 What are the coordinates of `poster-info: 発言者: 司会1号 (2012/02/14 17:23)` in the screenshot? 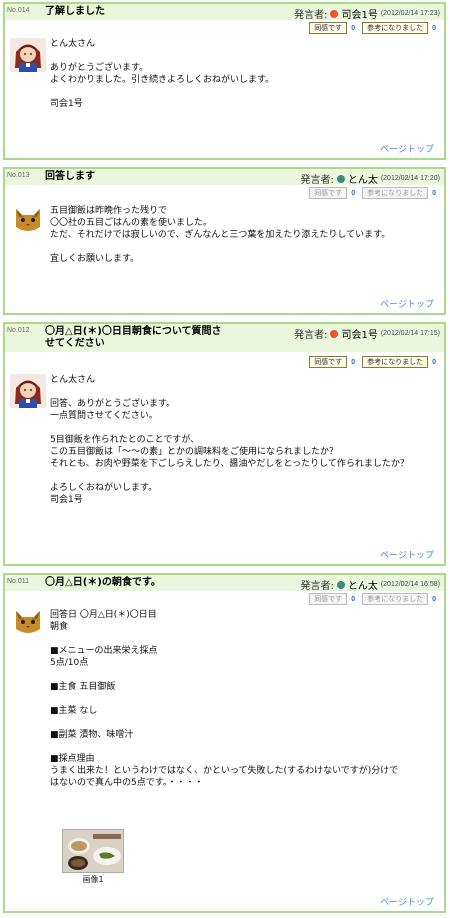 It's located at (367, 13).